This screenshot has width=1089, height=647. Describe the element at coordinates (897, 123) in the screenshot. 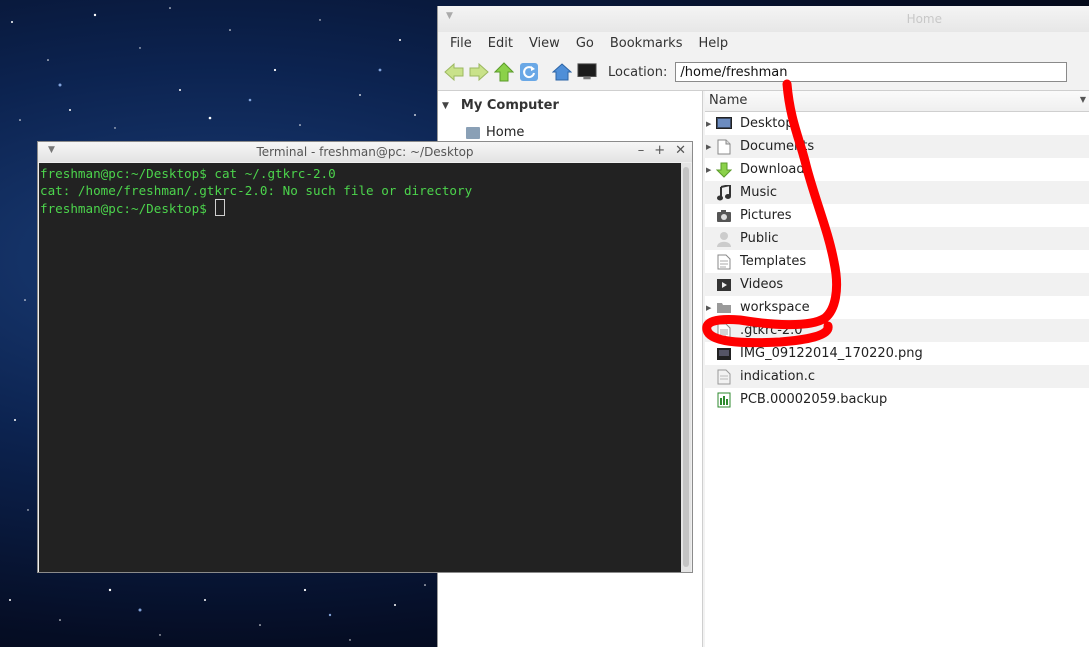

I see `file-row-desktop: ▶ Desktop` at that location.